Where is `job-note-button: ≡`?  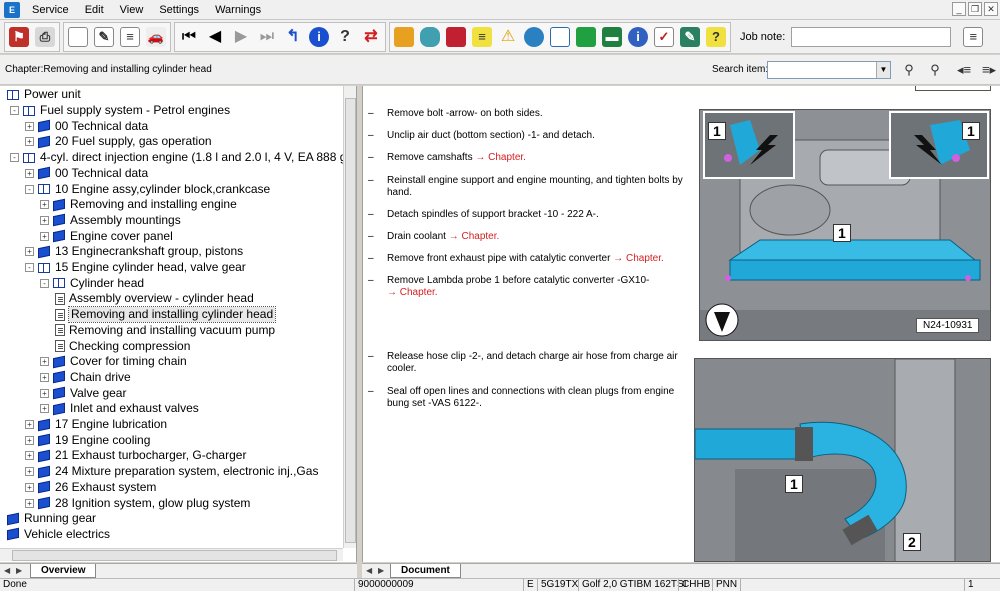 job-note-button: ≡ is located at coordinates (973, 37).